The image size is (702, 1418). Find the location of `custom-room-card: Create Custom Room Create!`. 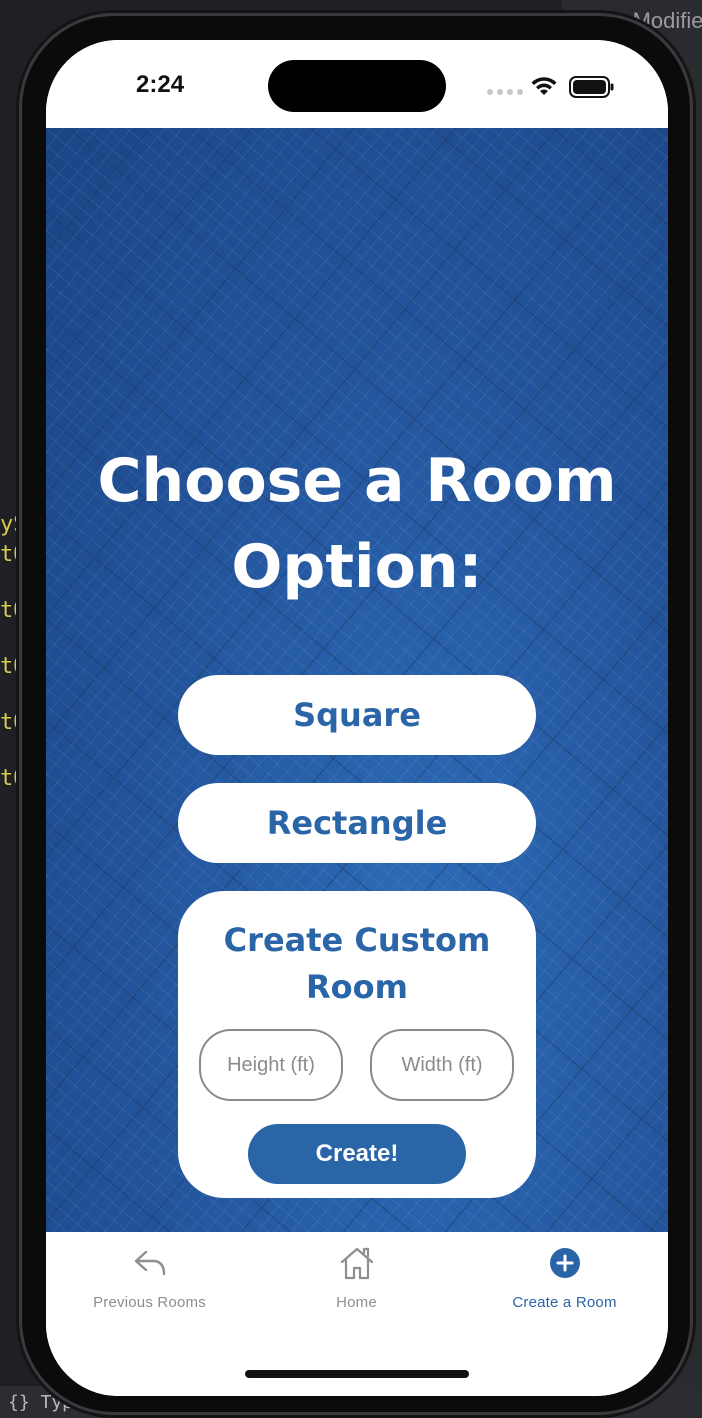

custom-room-card: Create Custom Room Create! is located at coordinates (357, 1044).